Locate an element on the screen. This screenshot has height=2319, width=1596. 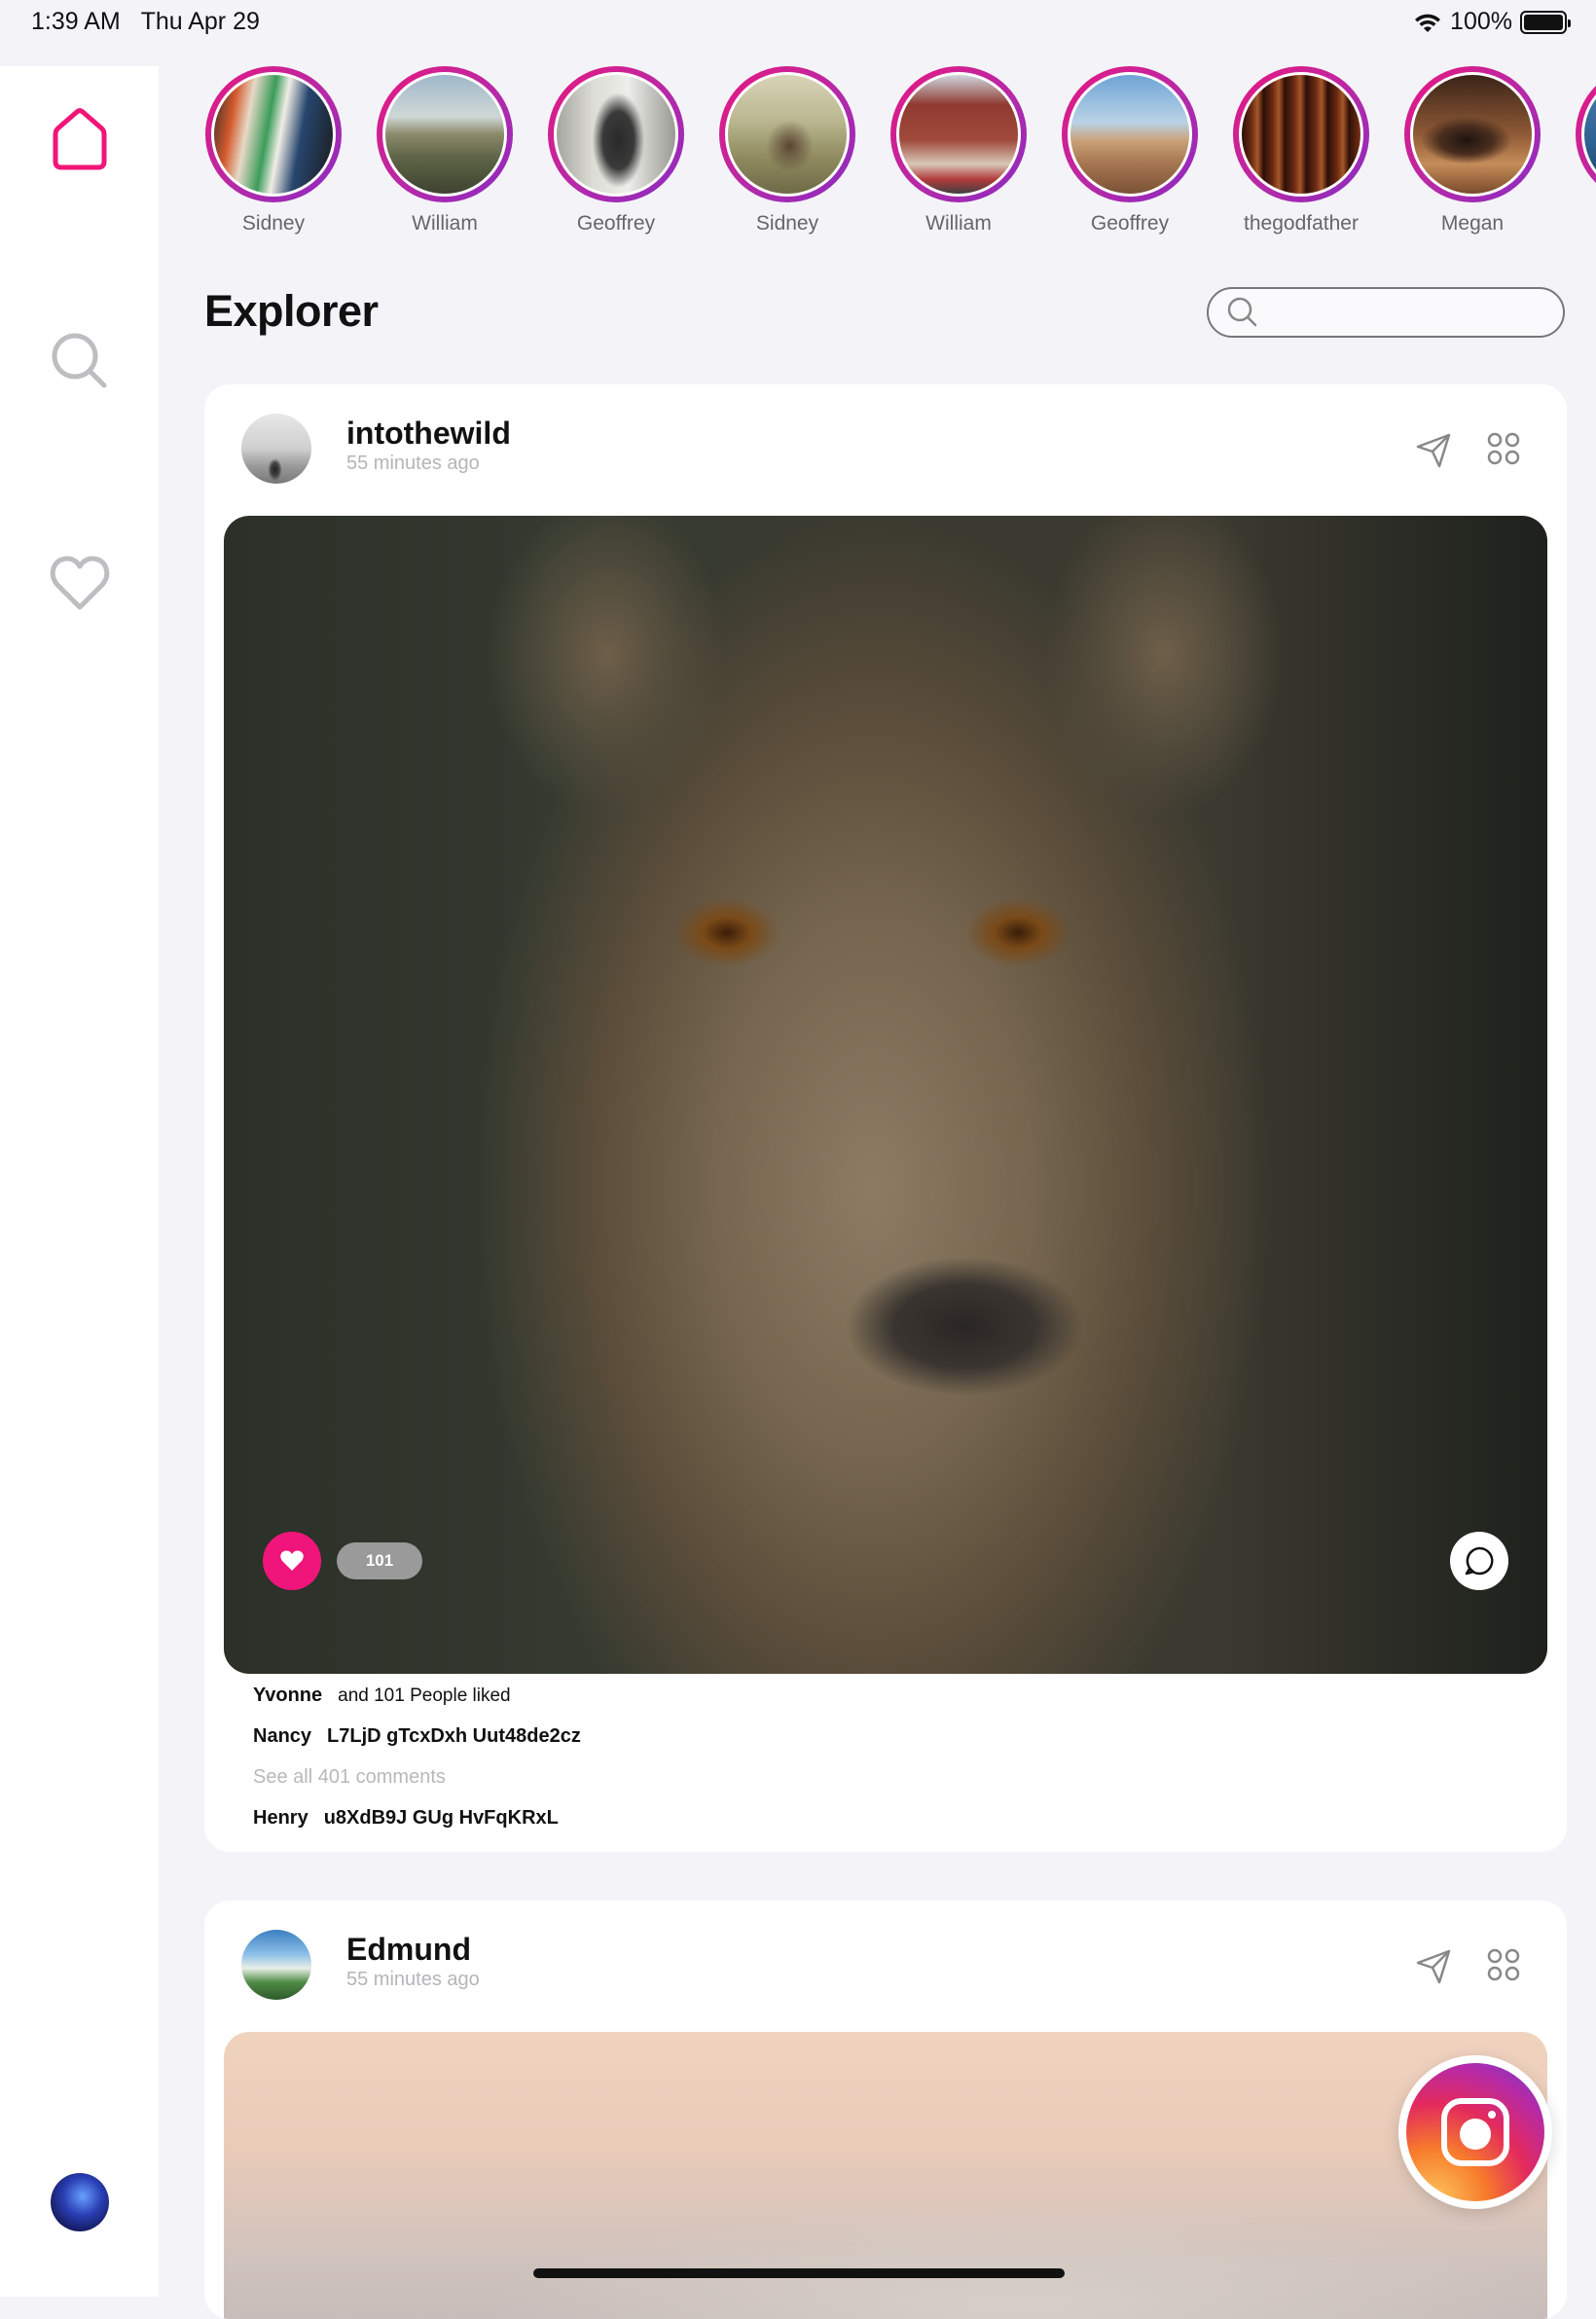
sidebar-item-likes is located at coordinates (80, 583).